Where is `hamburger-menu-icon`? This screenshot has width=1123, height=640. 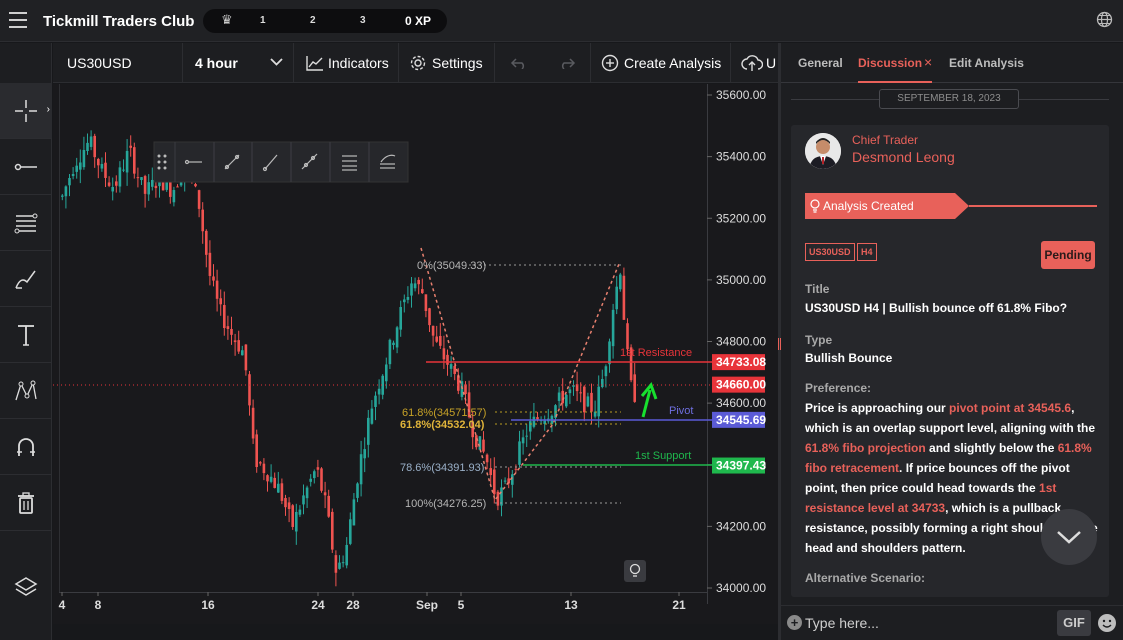 hamburger-menu-icon is located at coordinates (18, 20).